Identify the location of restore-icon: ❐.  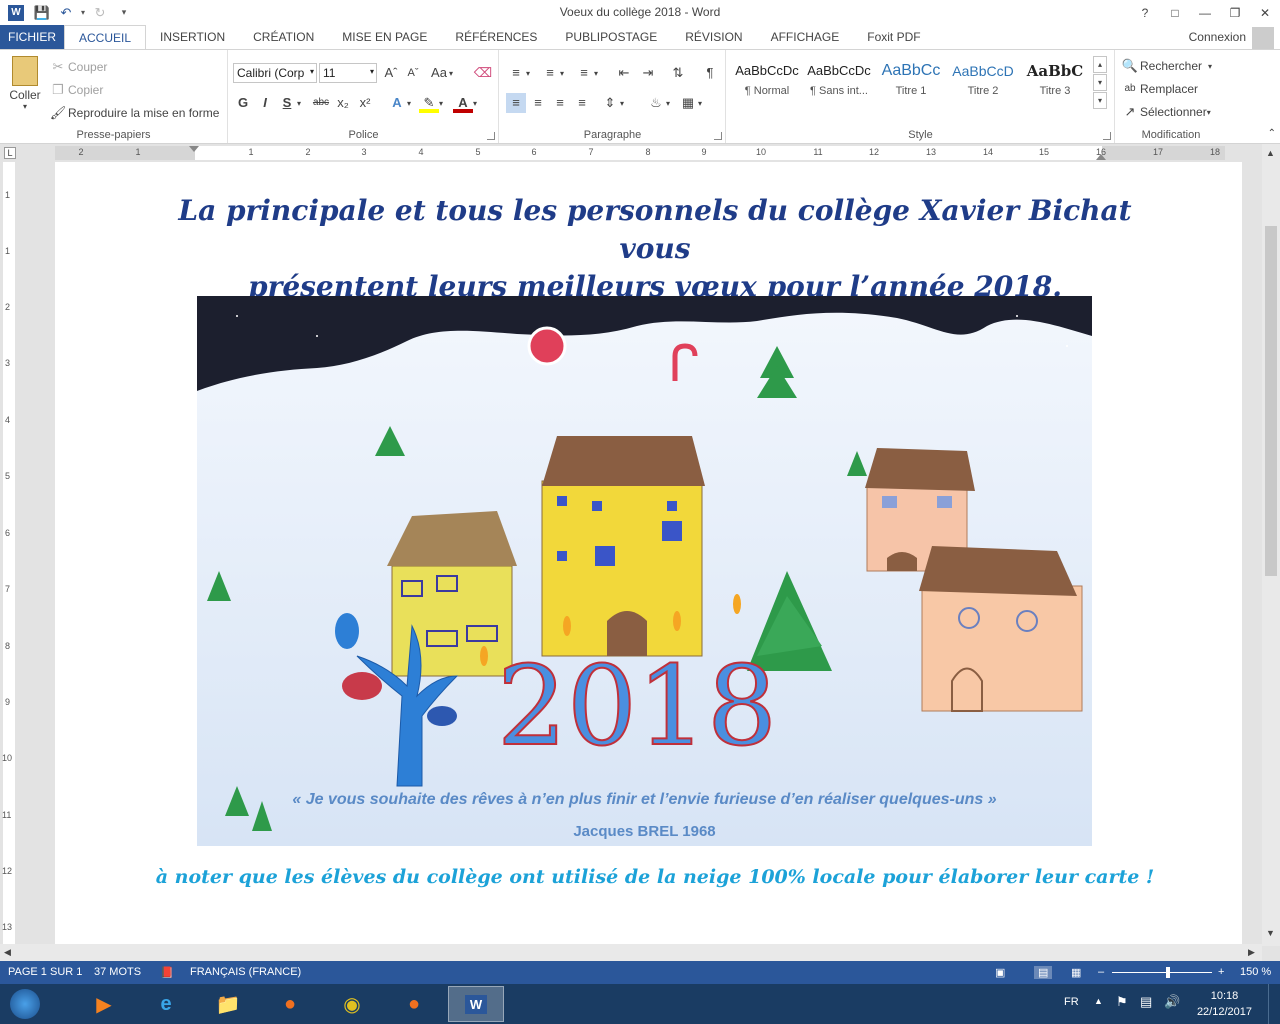
(1235, 12).